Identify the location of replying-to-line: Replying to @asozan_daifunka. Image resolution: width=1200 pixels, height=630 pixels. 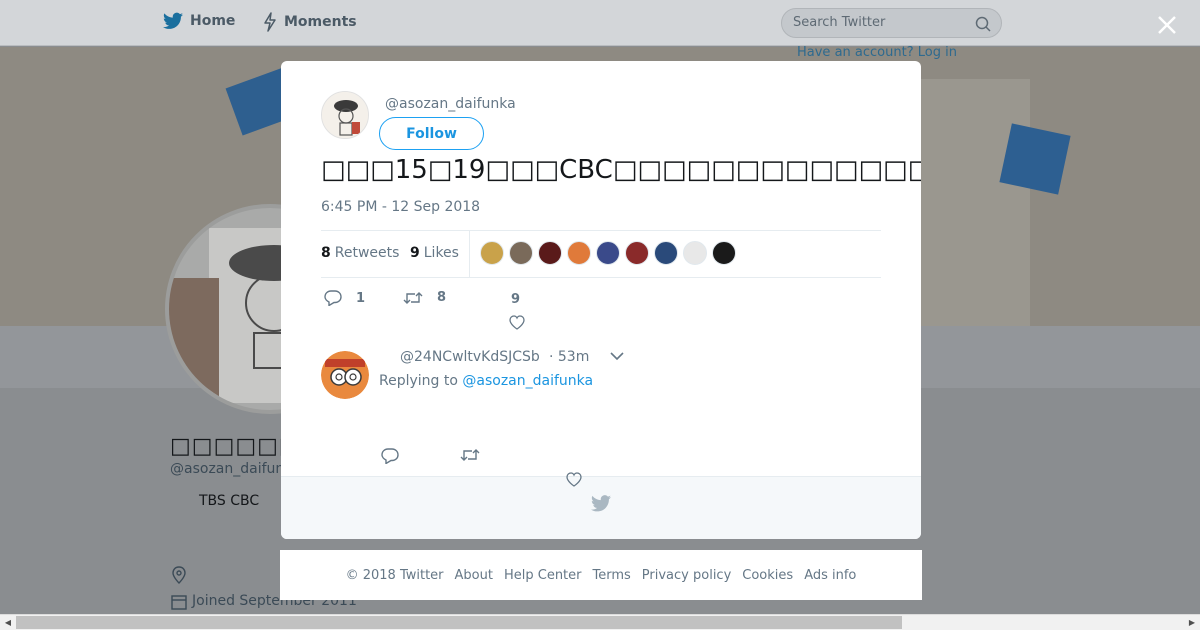
(486, 381).